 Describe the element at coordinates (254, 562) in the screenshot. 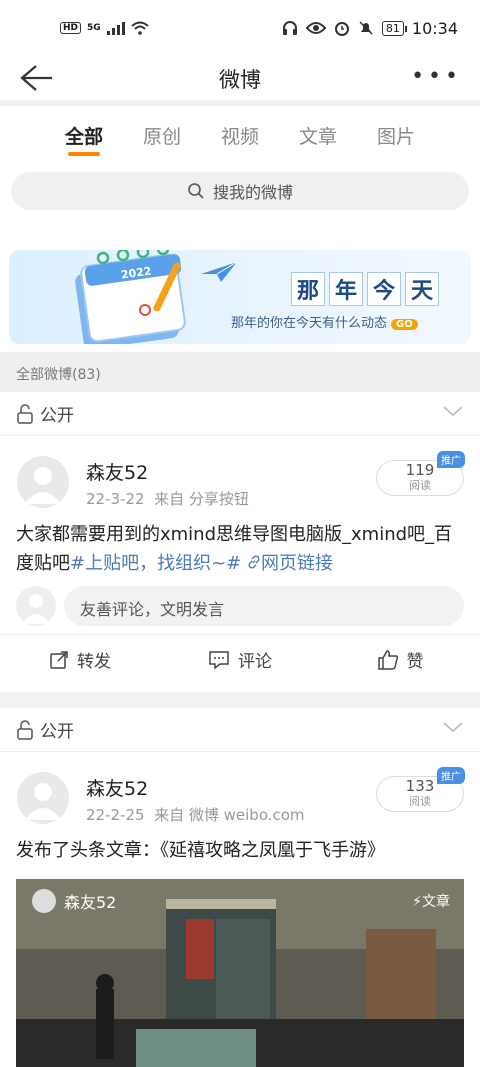

I see `link-icon` at that location.